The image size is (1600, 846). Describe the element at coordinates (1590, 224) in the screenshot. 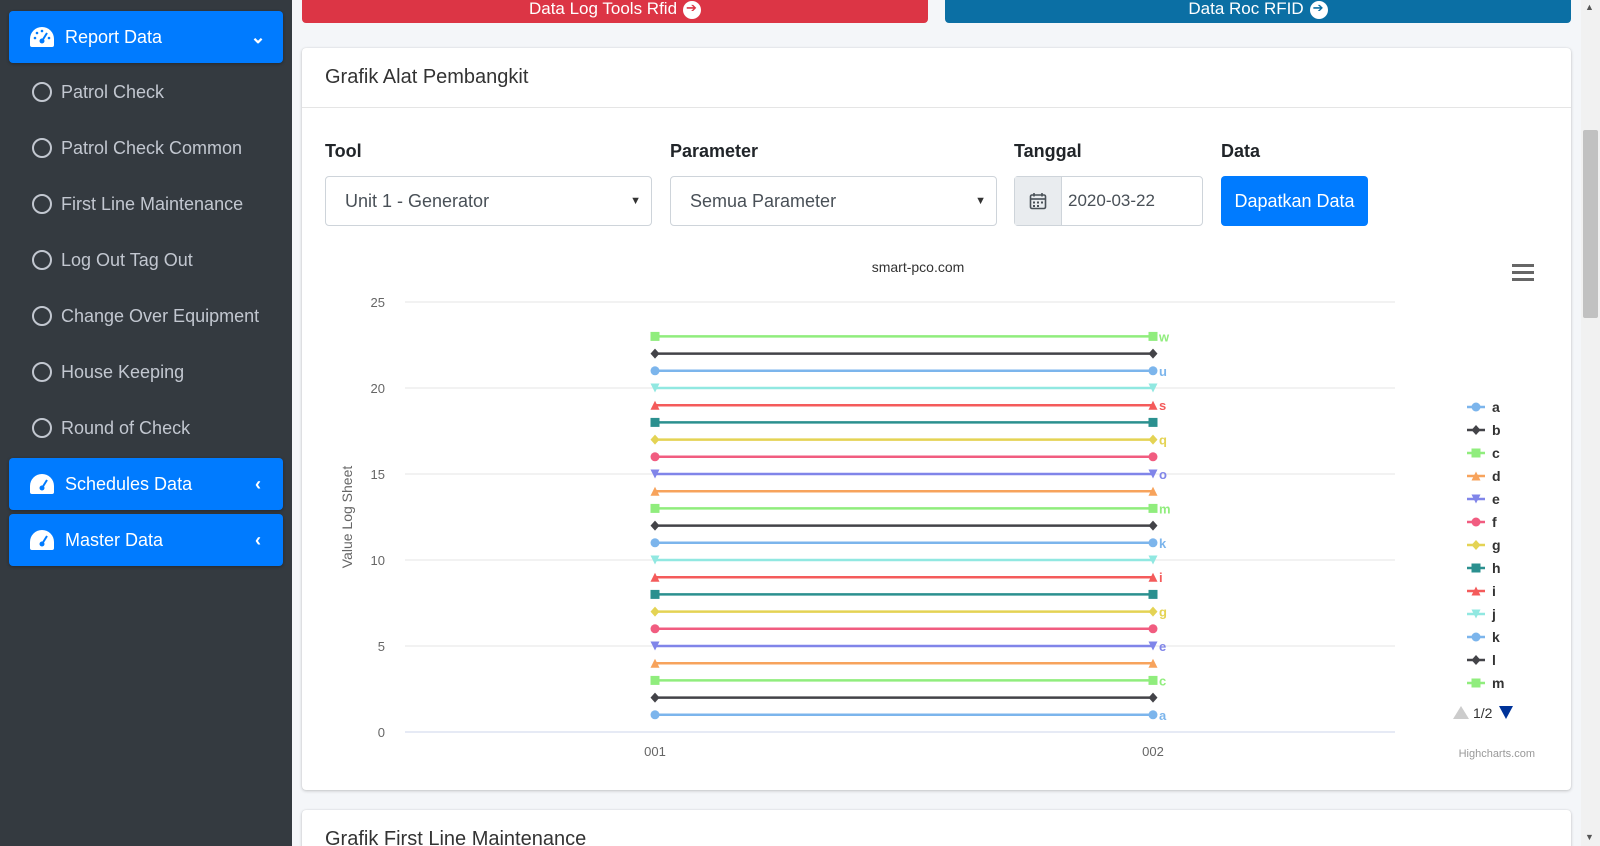

I see `scroll-thumb` at that location.